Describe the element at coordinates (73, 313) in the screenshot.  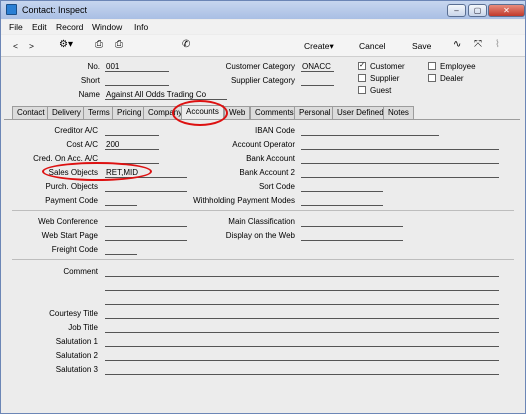
I see `courtesy-title-label: Courtesy Title` at that location.